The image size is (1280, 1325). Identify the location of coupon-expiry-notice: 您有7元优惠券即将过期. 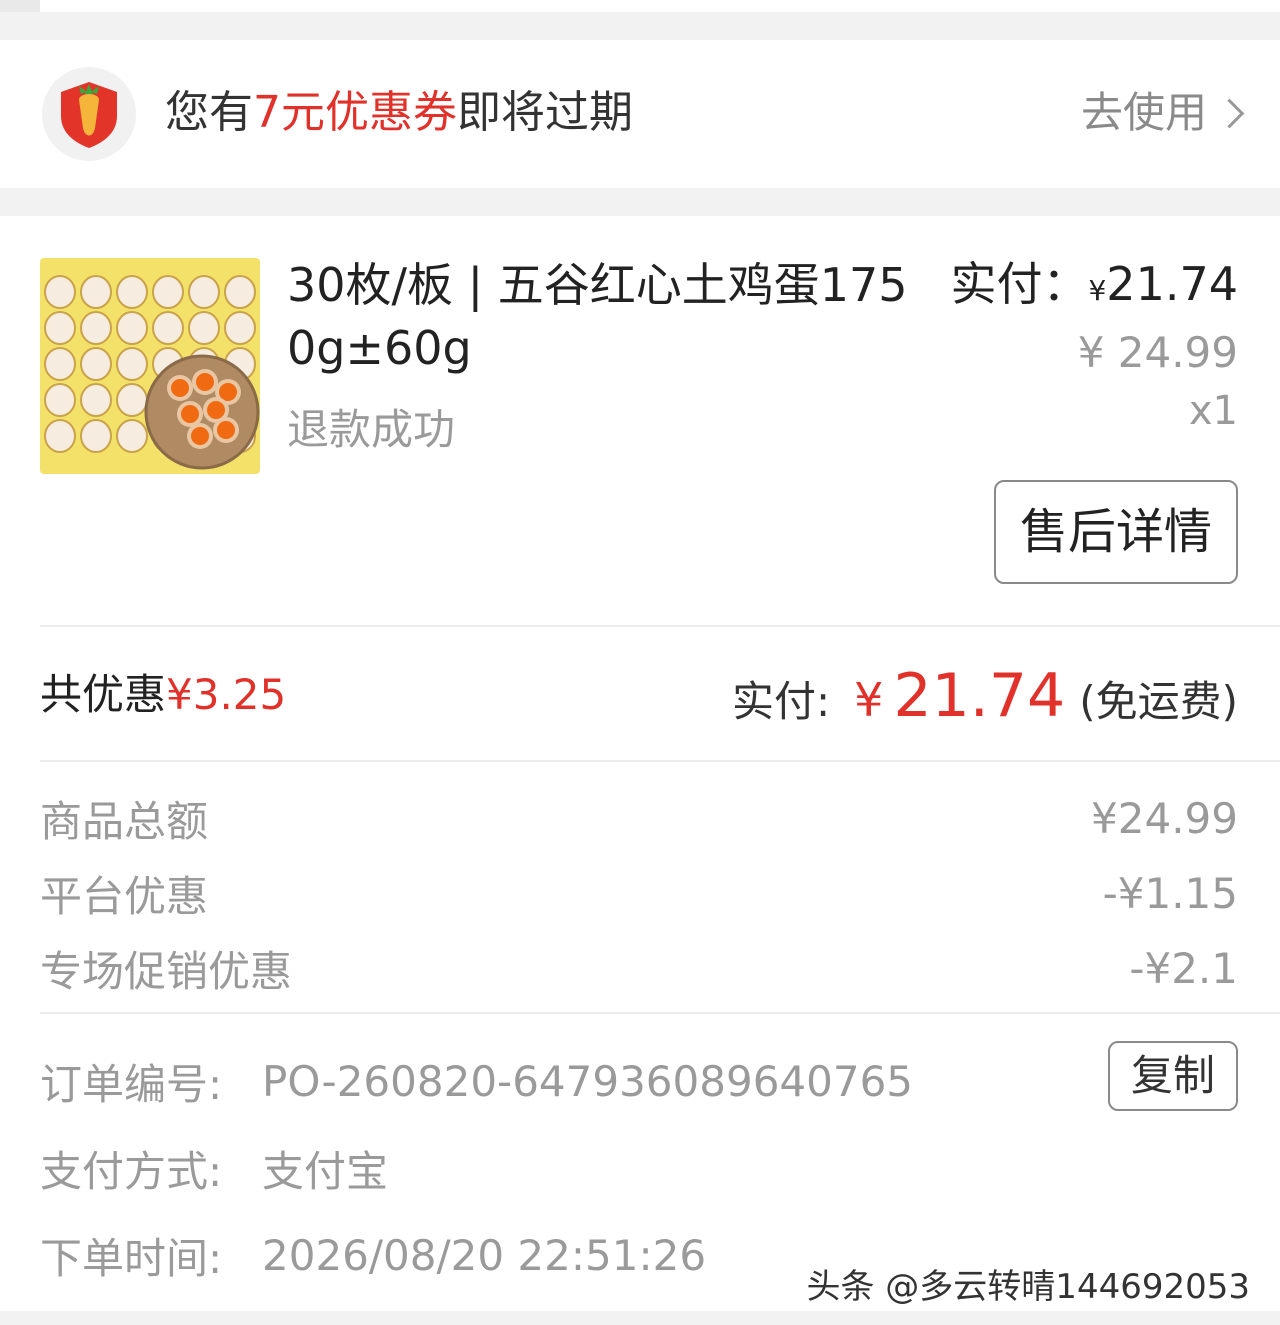
(399, 113).